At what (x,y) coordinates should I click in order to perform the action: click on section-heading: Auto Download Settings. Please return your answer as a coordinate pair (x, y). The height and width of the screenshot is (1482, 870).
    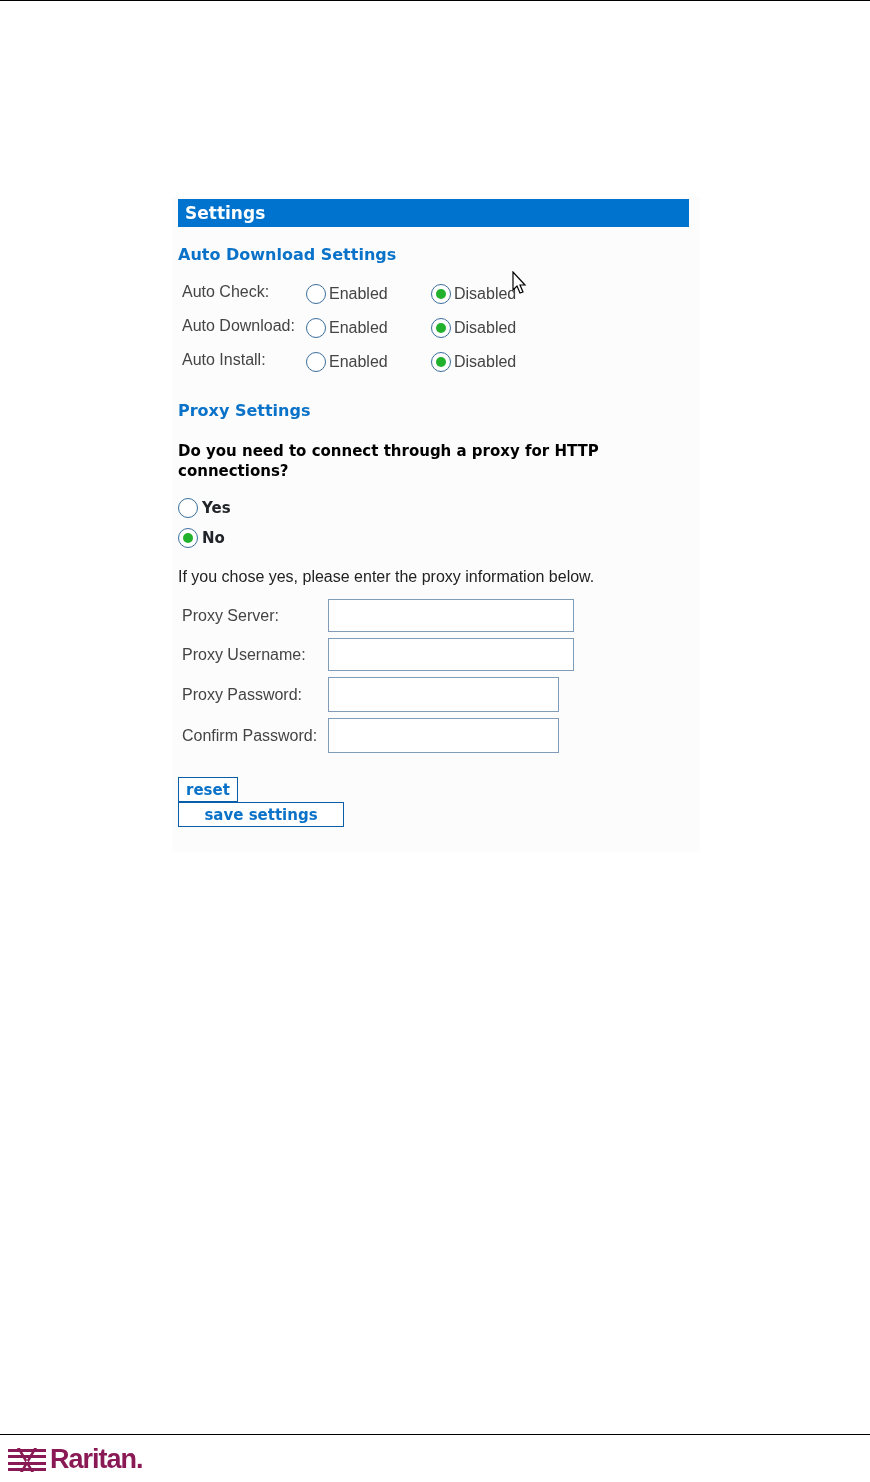
    Looking at the image, I should click on (287, 255).